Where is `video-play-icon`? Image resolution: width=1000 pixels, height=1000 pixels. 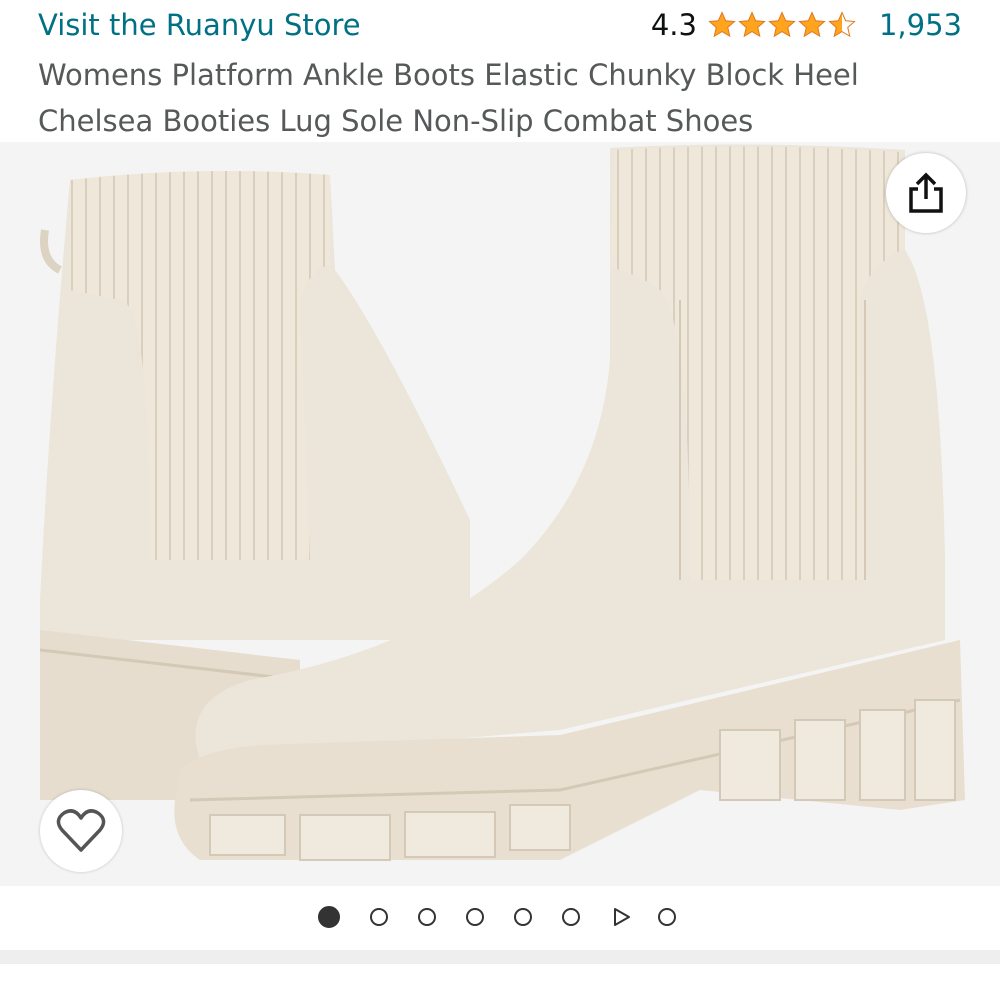 video-play-icon is located at coordinates (621, 917).